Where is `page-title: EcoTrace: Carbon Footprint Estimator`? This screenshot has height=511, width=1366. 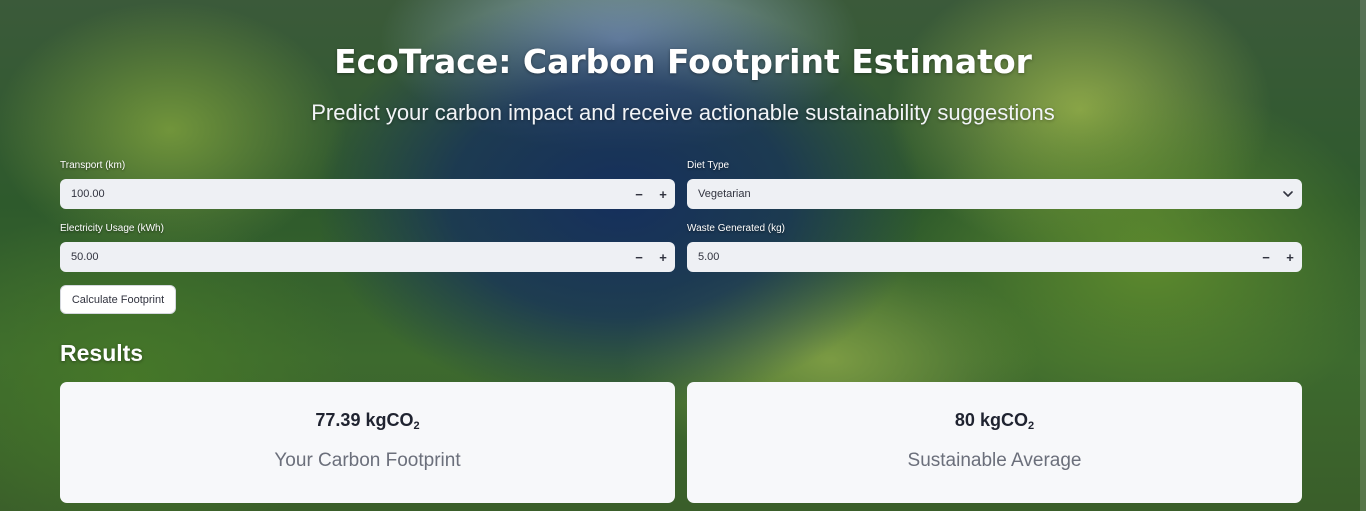 page-title: EcoTrace: Carbon Footprint Estimator is located at coordinates (683, 61).